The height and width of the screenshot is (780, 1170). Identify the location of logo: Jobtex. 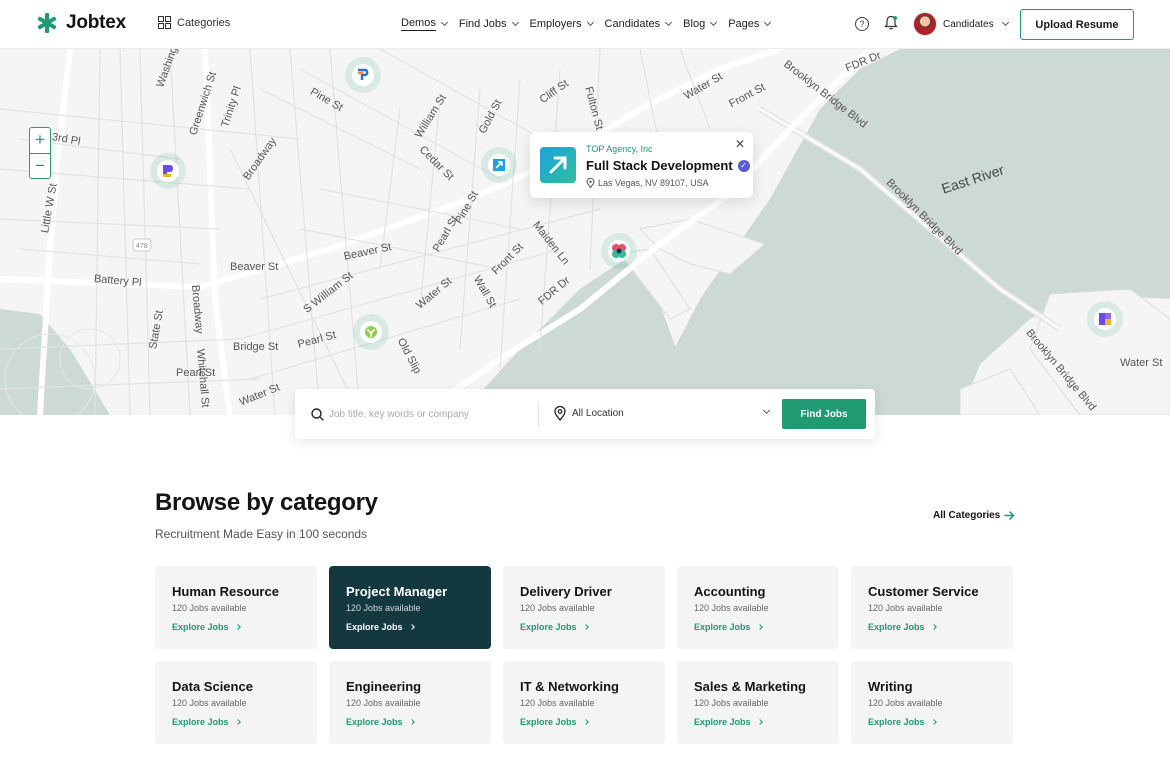
(81, 23).